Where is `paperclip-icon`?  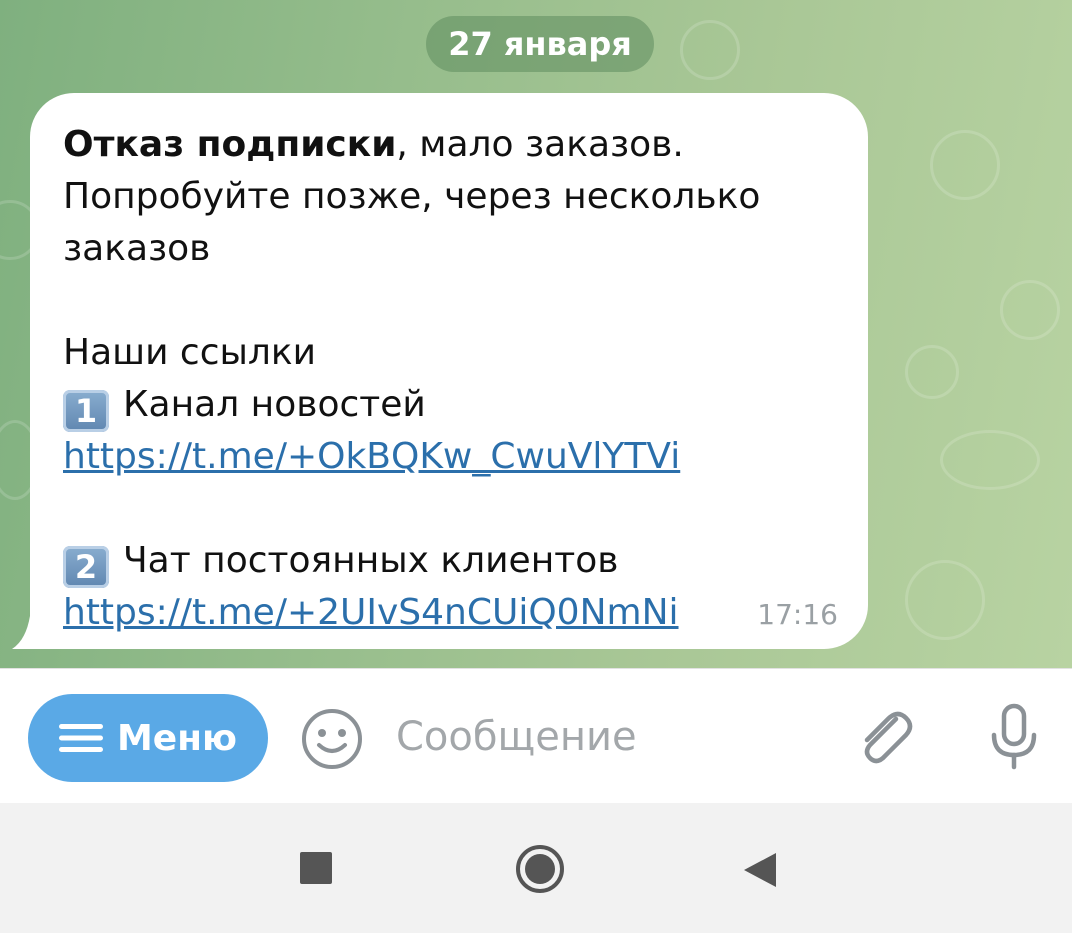
paperclip-icon is located at coordinates (884, 737).